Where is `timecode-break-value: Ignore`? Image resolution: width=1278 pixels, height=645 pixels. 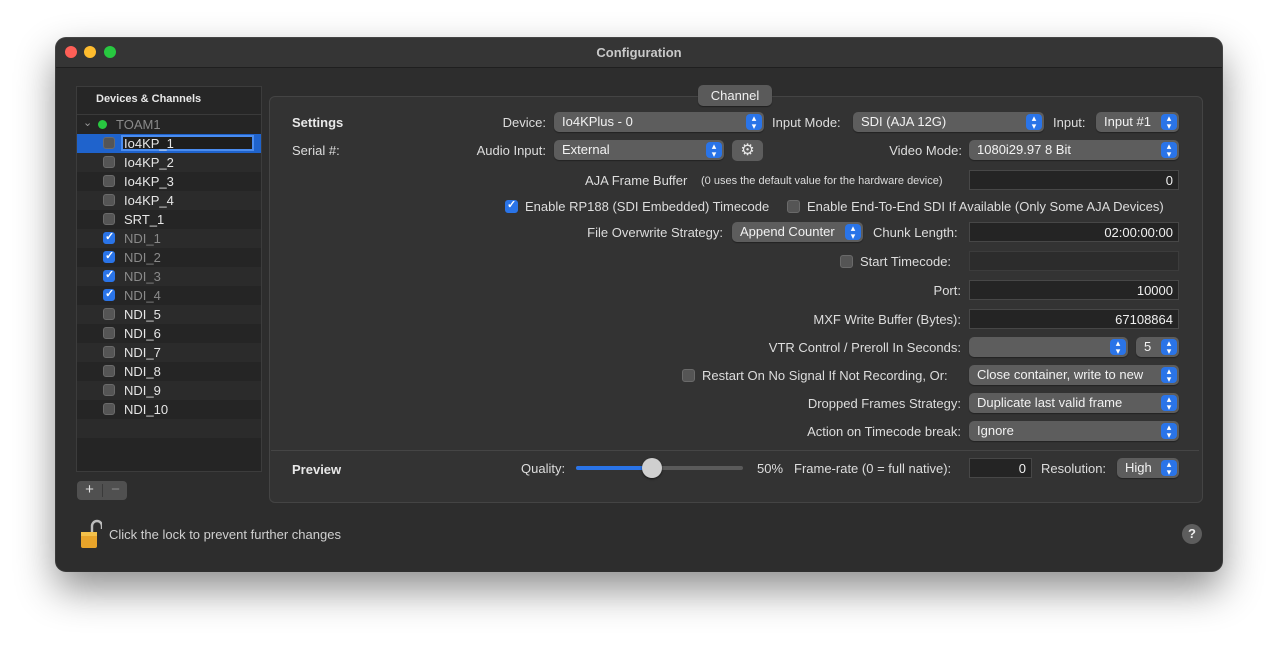
timecode-break-value: Ignore is located at coordinates (995, 430).